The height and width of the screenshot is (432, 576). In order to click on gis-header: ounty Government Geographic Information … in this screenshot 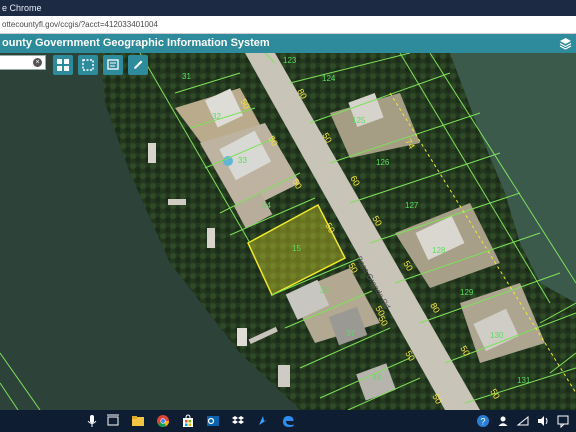, I will do `click(288, 43)`.